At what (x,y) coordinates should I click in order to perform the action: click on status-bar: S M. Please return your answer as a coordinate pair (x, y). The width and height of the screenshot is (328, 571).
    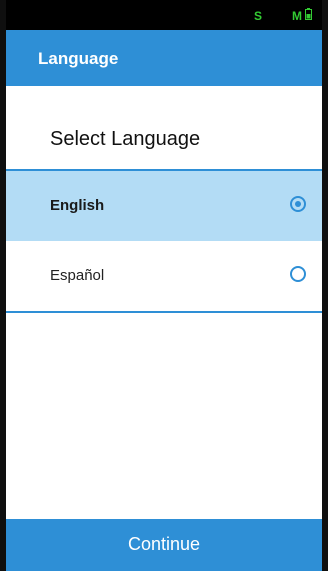
    Looking at the image, I should click on (164, 15).